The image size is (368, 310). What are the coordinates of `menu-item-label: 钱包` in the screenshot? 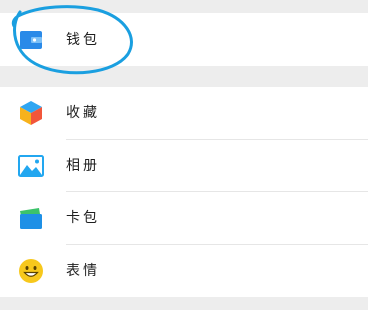 It's located at (83, 39).